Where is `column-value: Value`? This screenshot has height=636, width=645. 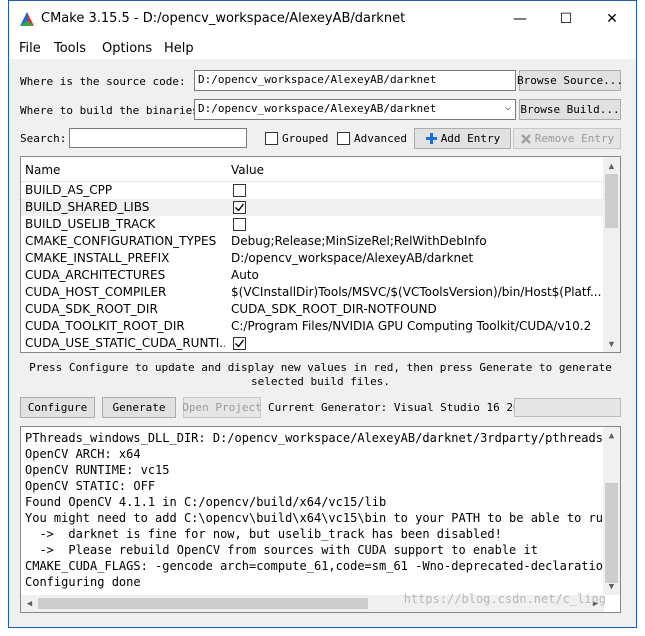
column-value: Value is located at coordinates (247, 170).